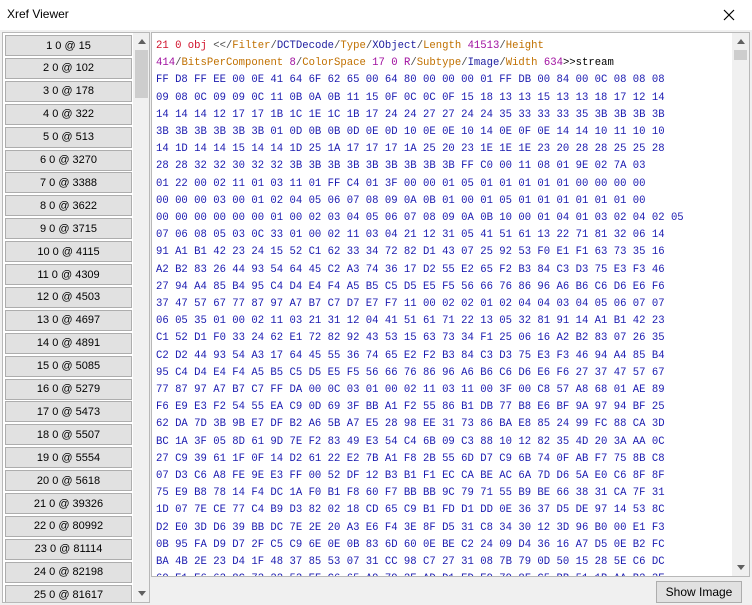 Image resolution: width=752 pixels, height=605 pixels. What do you see at coordinates (68, 274) in the screenshot?
I see `xref-entry-button: 11 0 @ 4309` at bounding box center [68, 274].